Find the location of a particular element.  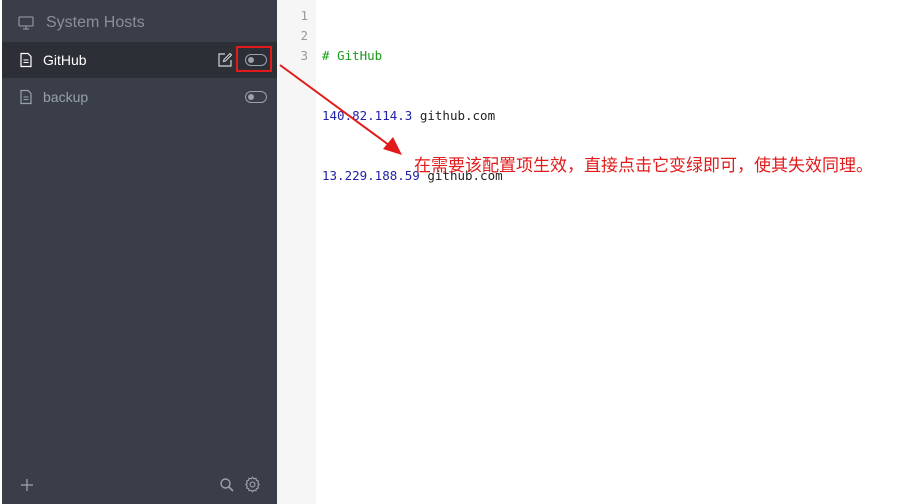

line-number: 3 is located at coordinates (304, 55).